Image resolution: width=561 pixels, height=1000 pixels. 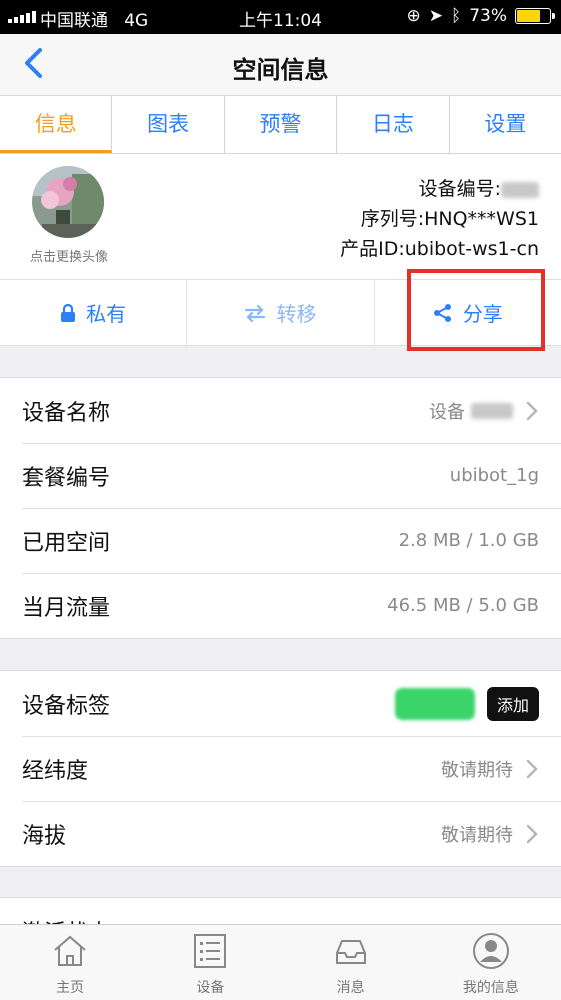 I want to click on used-space-value: 2.8 MB / 1.0 GB, so click(x=468, y=540).